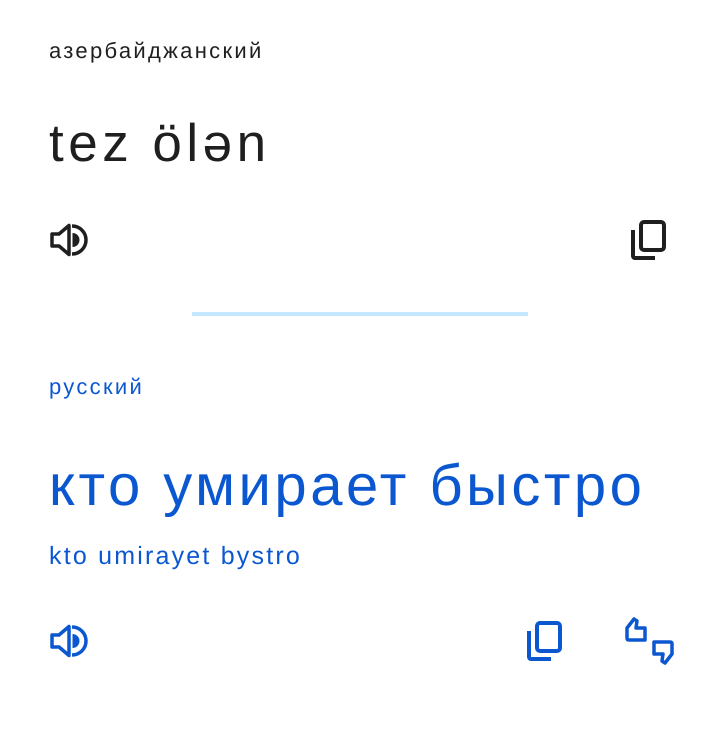  Describe the element at coordinates (96, 387) in the screenshot. I see `target-language-label: русский` at that location.